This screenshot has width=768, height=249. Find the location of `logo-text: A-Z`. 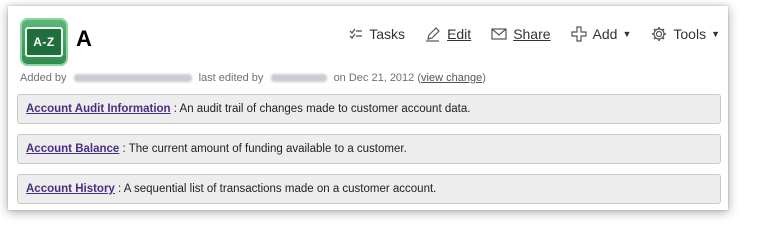

logo-text: A-Z is located at coordinates (44, 42).